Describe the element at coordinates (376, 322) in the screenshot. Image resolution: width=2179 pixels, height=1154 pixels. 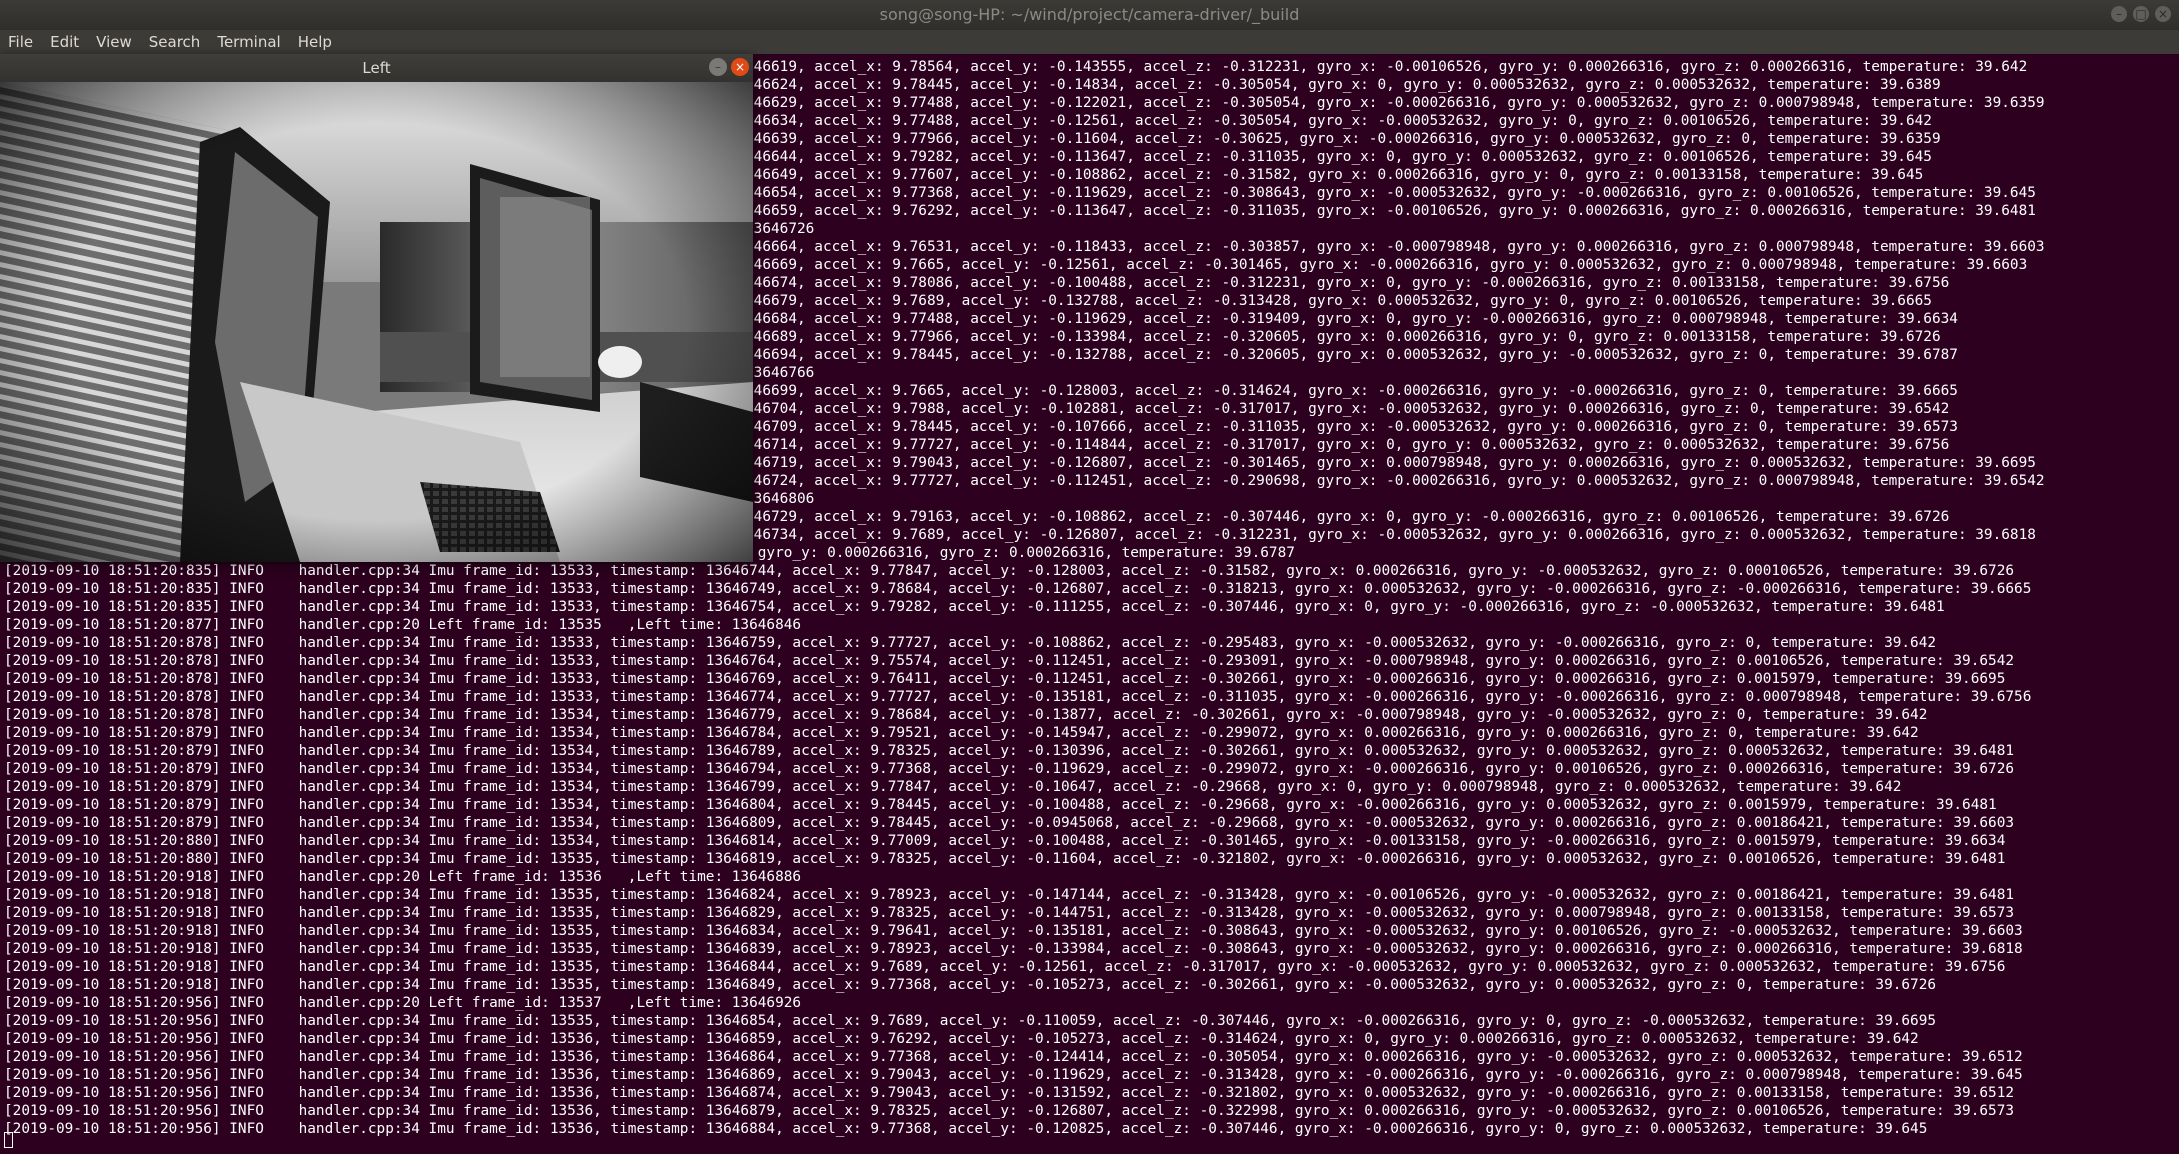
I see `camera-image` at that location.